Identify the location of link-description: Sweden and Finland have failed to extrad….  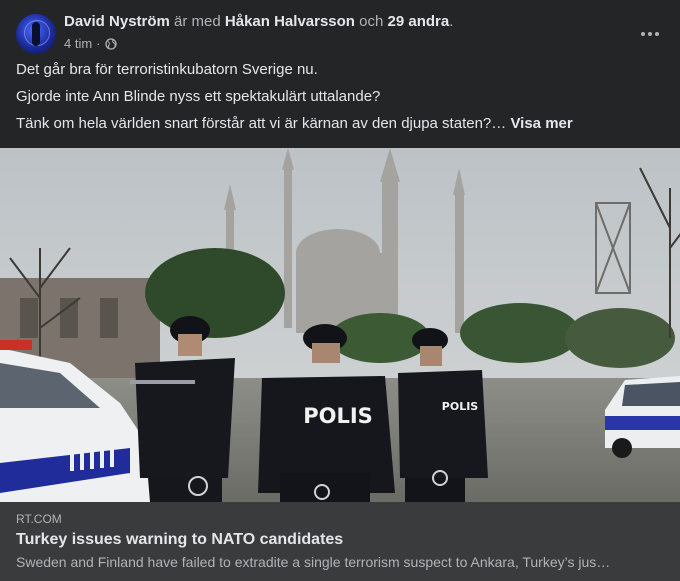
(313, 562).